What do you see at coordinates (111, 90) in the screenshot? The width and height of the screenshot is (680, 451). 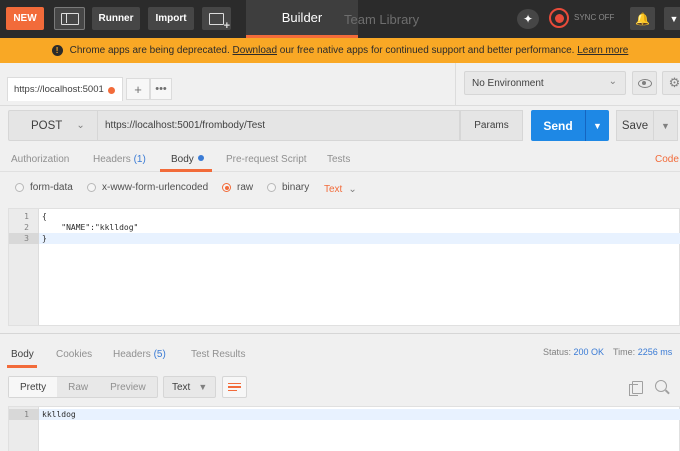 I see `unsaved-dot-icon` at bounding box center [111, 90].